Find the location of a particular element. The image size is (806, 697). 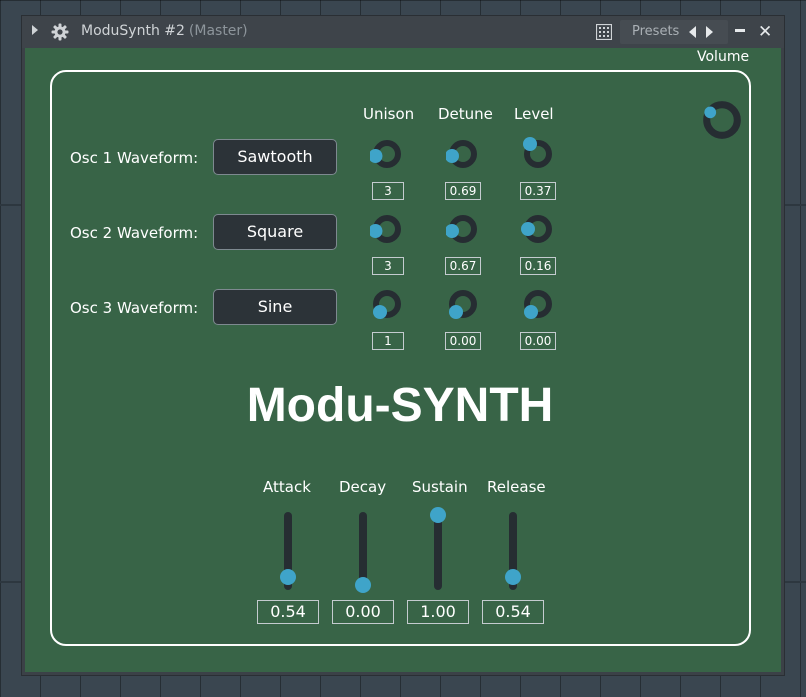

osc-1-level-knob is located at coordinates (538, 154).